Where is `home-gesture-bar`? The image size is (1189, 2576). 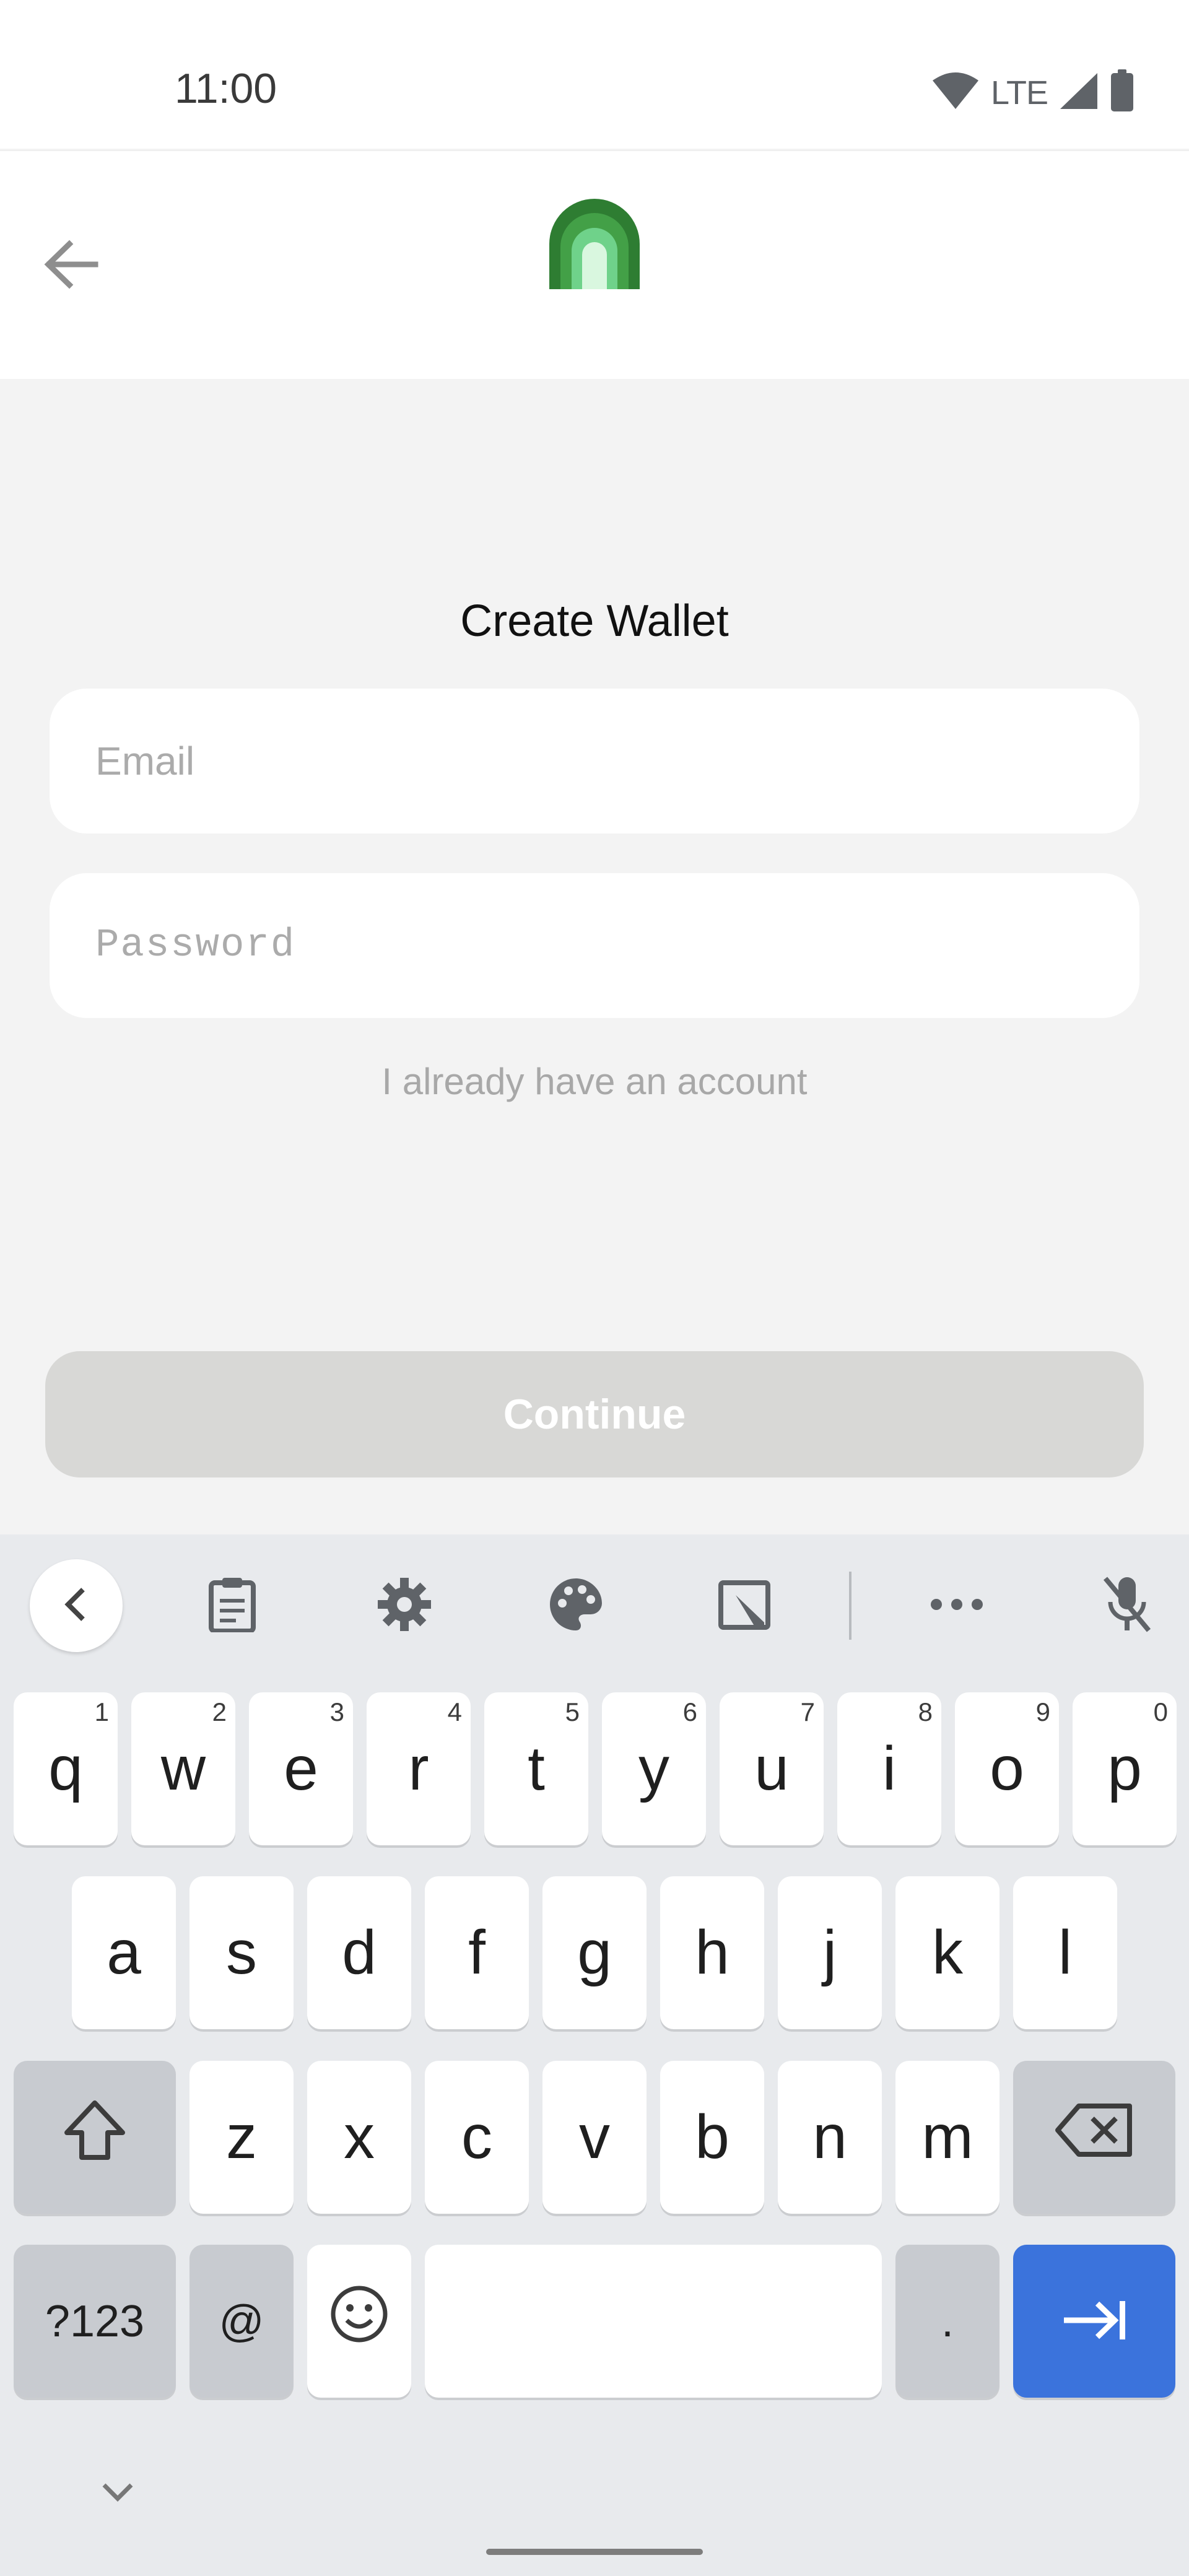
home-gesture-bar is located at coordinates (594, 2552).